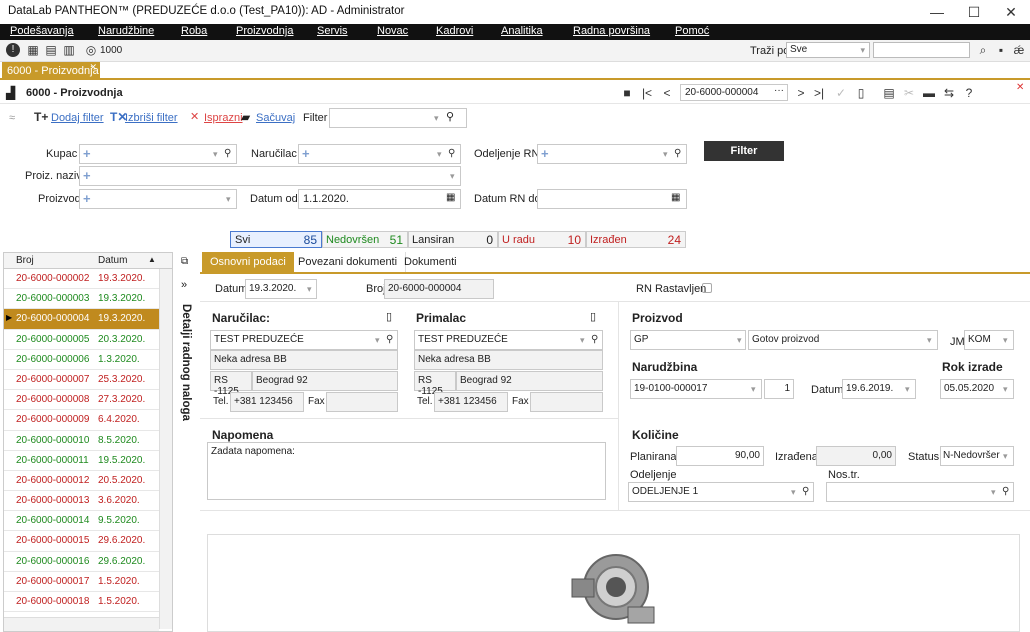 Image resolution: width=1030 pixels, height=632 pixels. I want to click on status-u-radu: U radu 10, so click(542, 239).